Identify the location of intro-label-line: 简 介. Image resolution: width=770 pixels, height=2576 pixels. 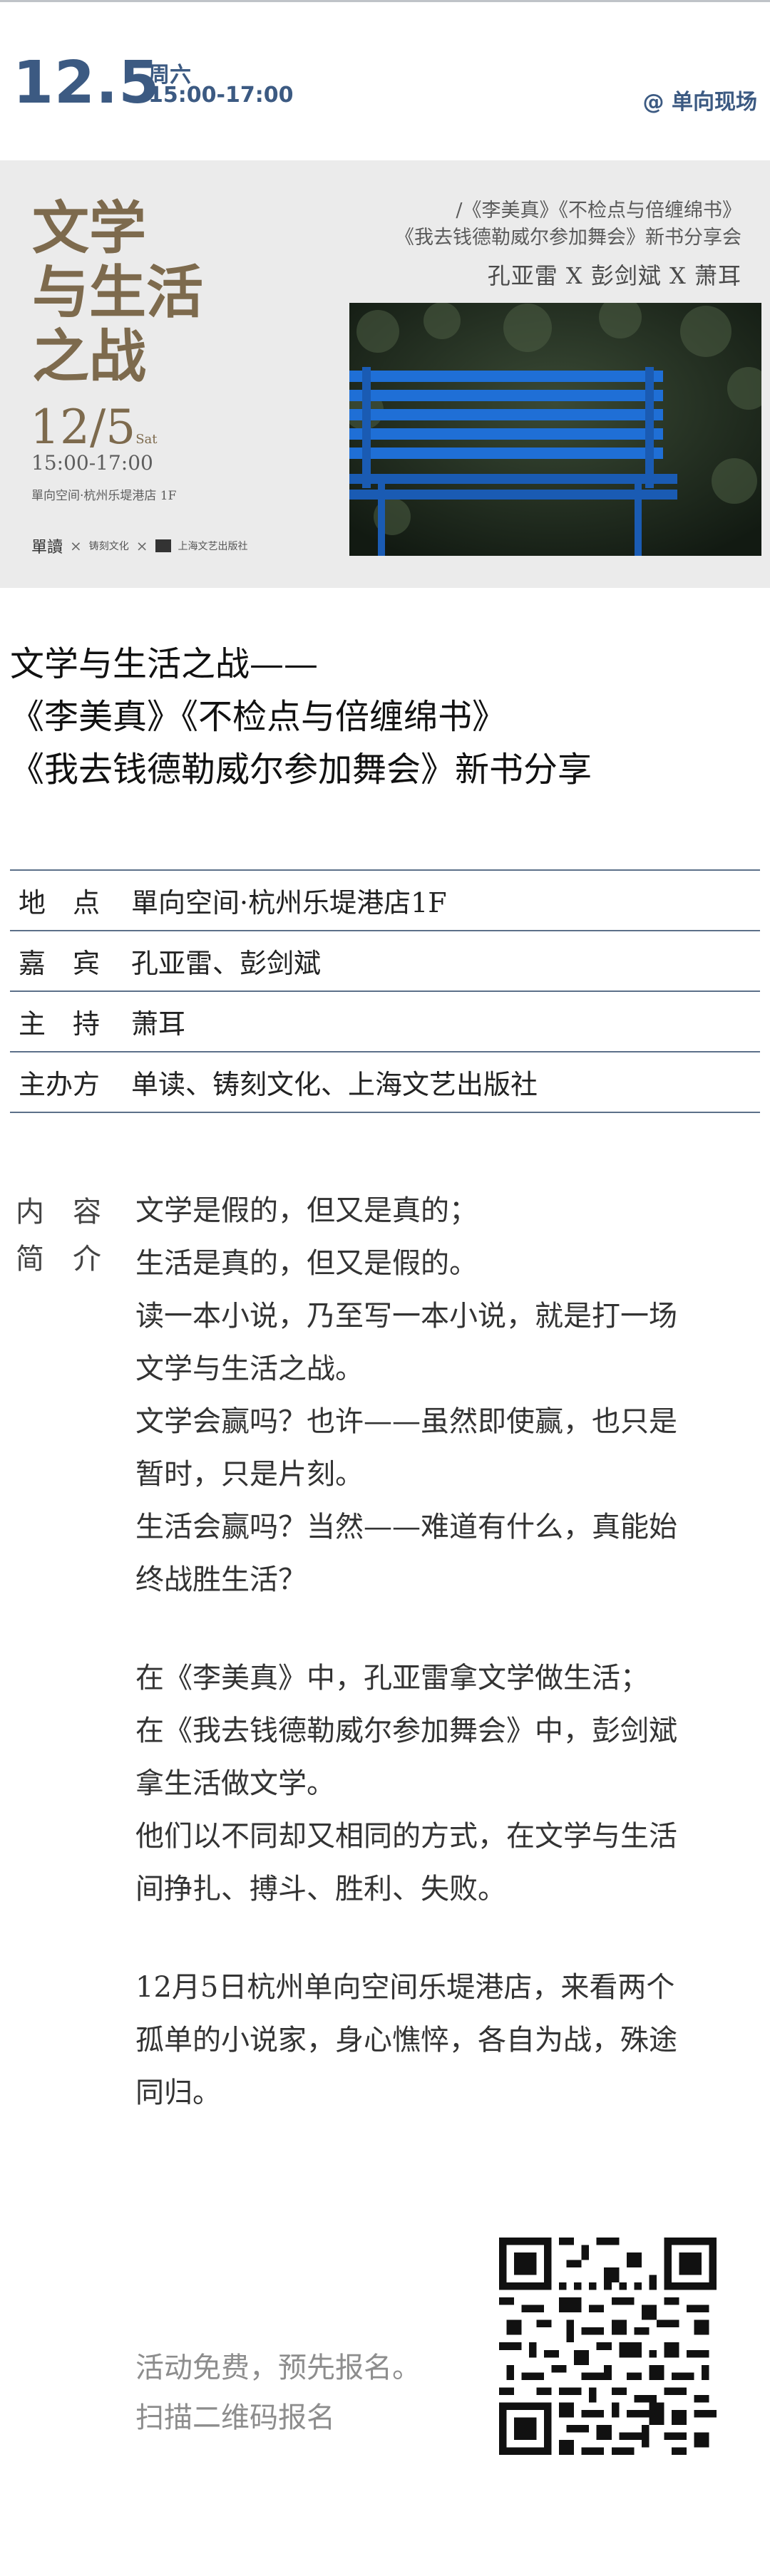
(58, 1260).